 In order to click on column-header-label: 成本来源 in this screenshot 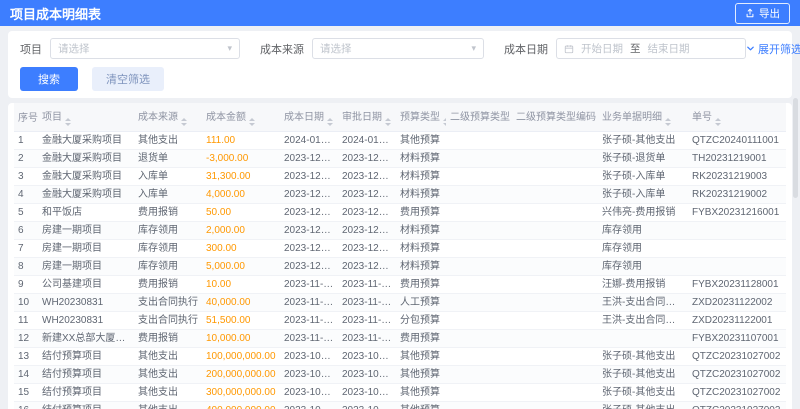, I will do `click(158, 117)`.